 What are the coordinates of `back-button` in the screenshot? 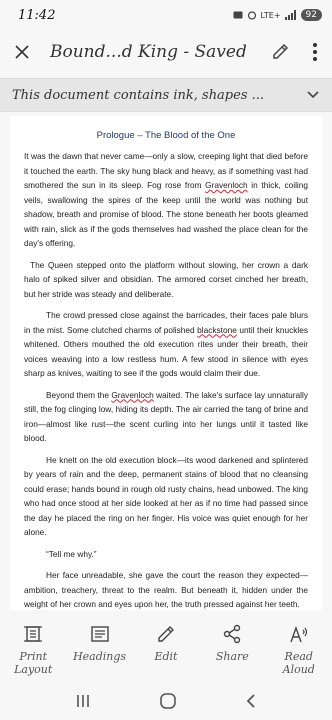 It's located at (251, 703).